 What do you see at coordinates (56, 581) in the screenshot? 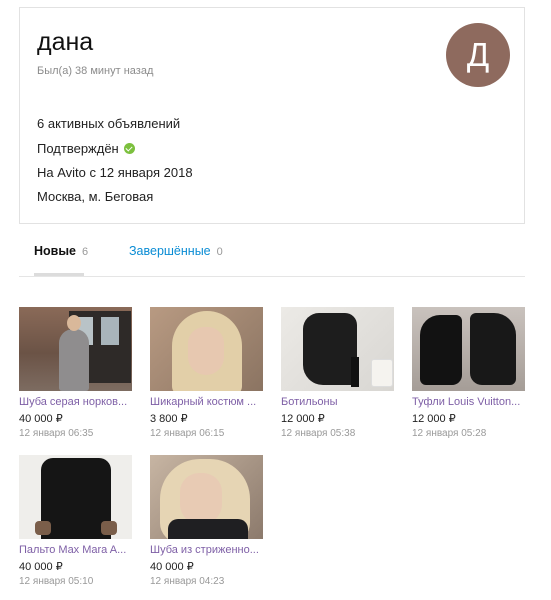
I see `listing-date: 12 января 05:10` at bounding box center [56, 581].